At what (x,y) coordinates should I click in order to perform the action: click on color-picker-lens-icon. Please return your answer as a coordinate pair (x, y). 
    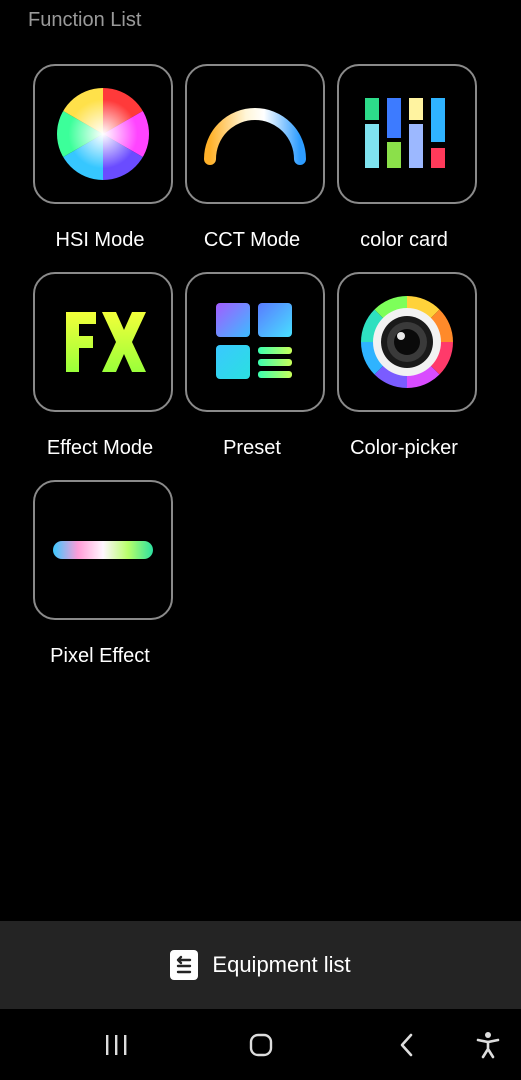
    Looking at the image, I should click on (407, 342).